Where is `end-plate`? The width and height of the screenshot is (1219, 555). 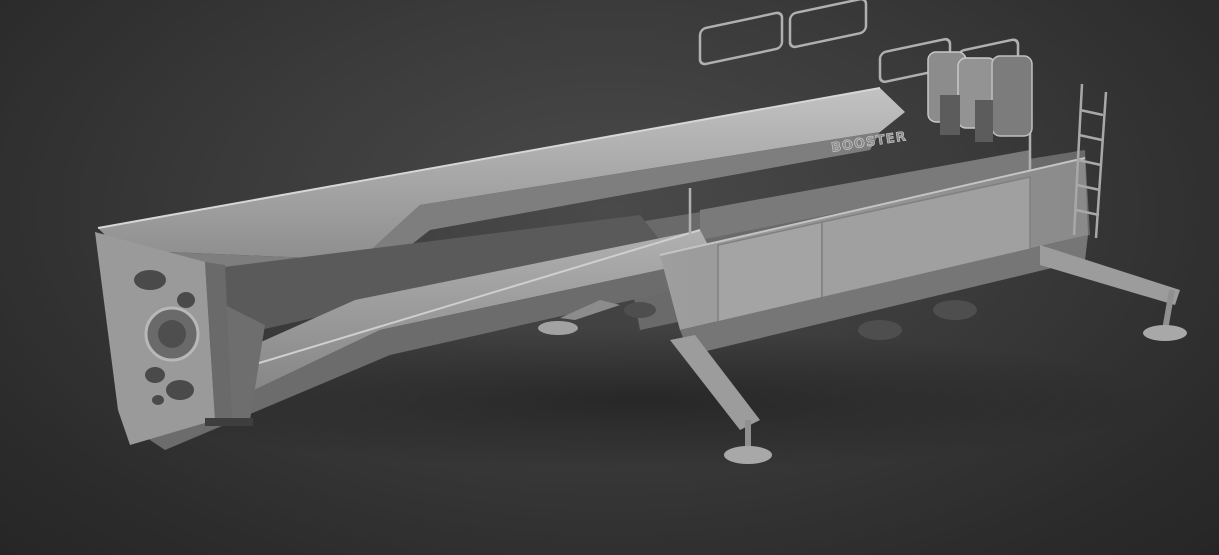 end-plate is located at coordinates (163, 338).